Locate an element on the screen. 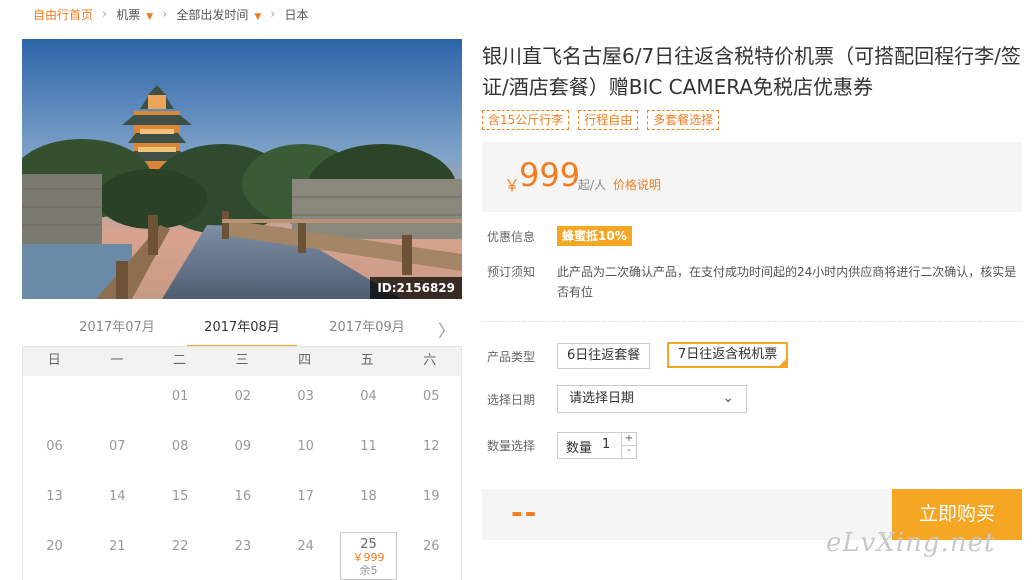 Image resolution: width=1036 pixels, height=580 pixels. calendar-day-number: 14 is located at coordinates (117, 496).